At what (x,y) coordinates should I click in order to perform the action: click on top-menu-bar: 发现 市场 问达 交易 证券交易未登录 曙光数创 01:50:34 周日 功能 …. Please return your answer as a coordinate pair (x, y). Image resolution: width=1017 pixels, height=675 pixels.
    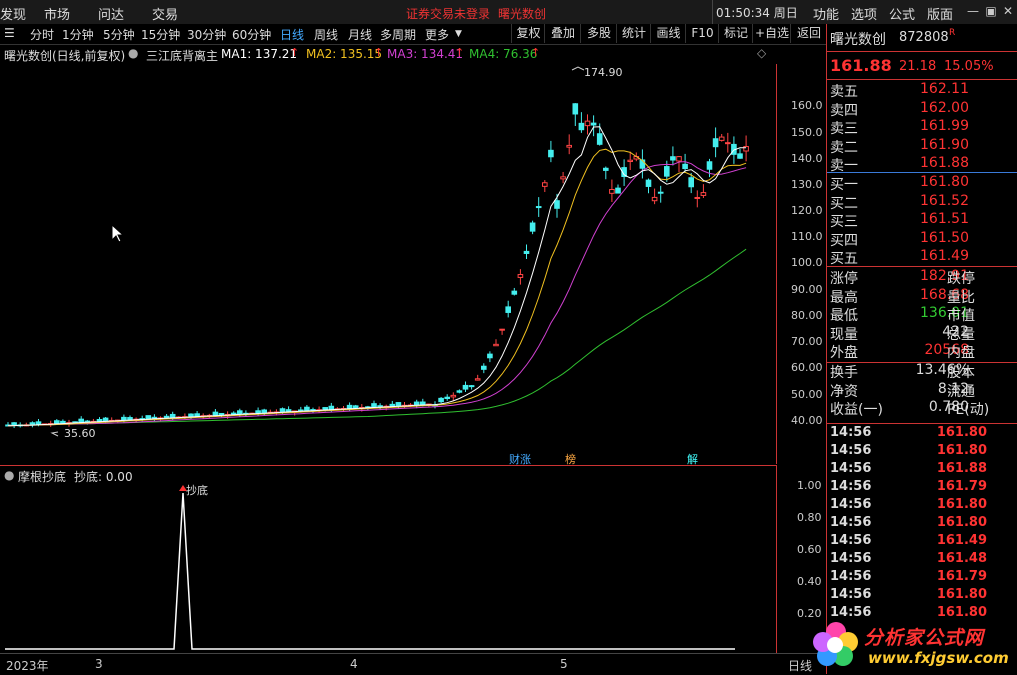
    Looking at the image, I should click on (508, 12).